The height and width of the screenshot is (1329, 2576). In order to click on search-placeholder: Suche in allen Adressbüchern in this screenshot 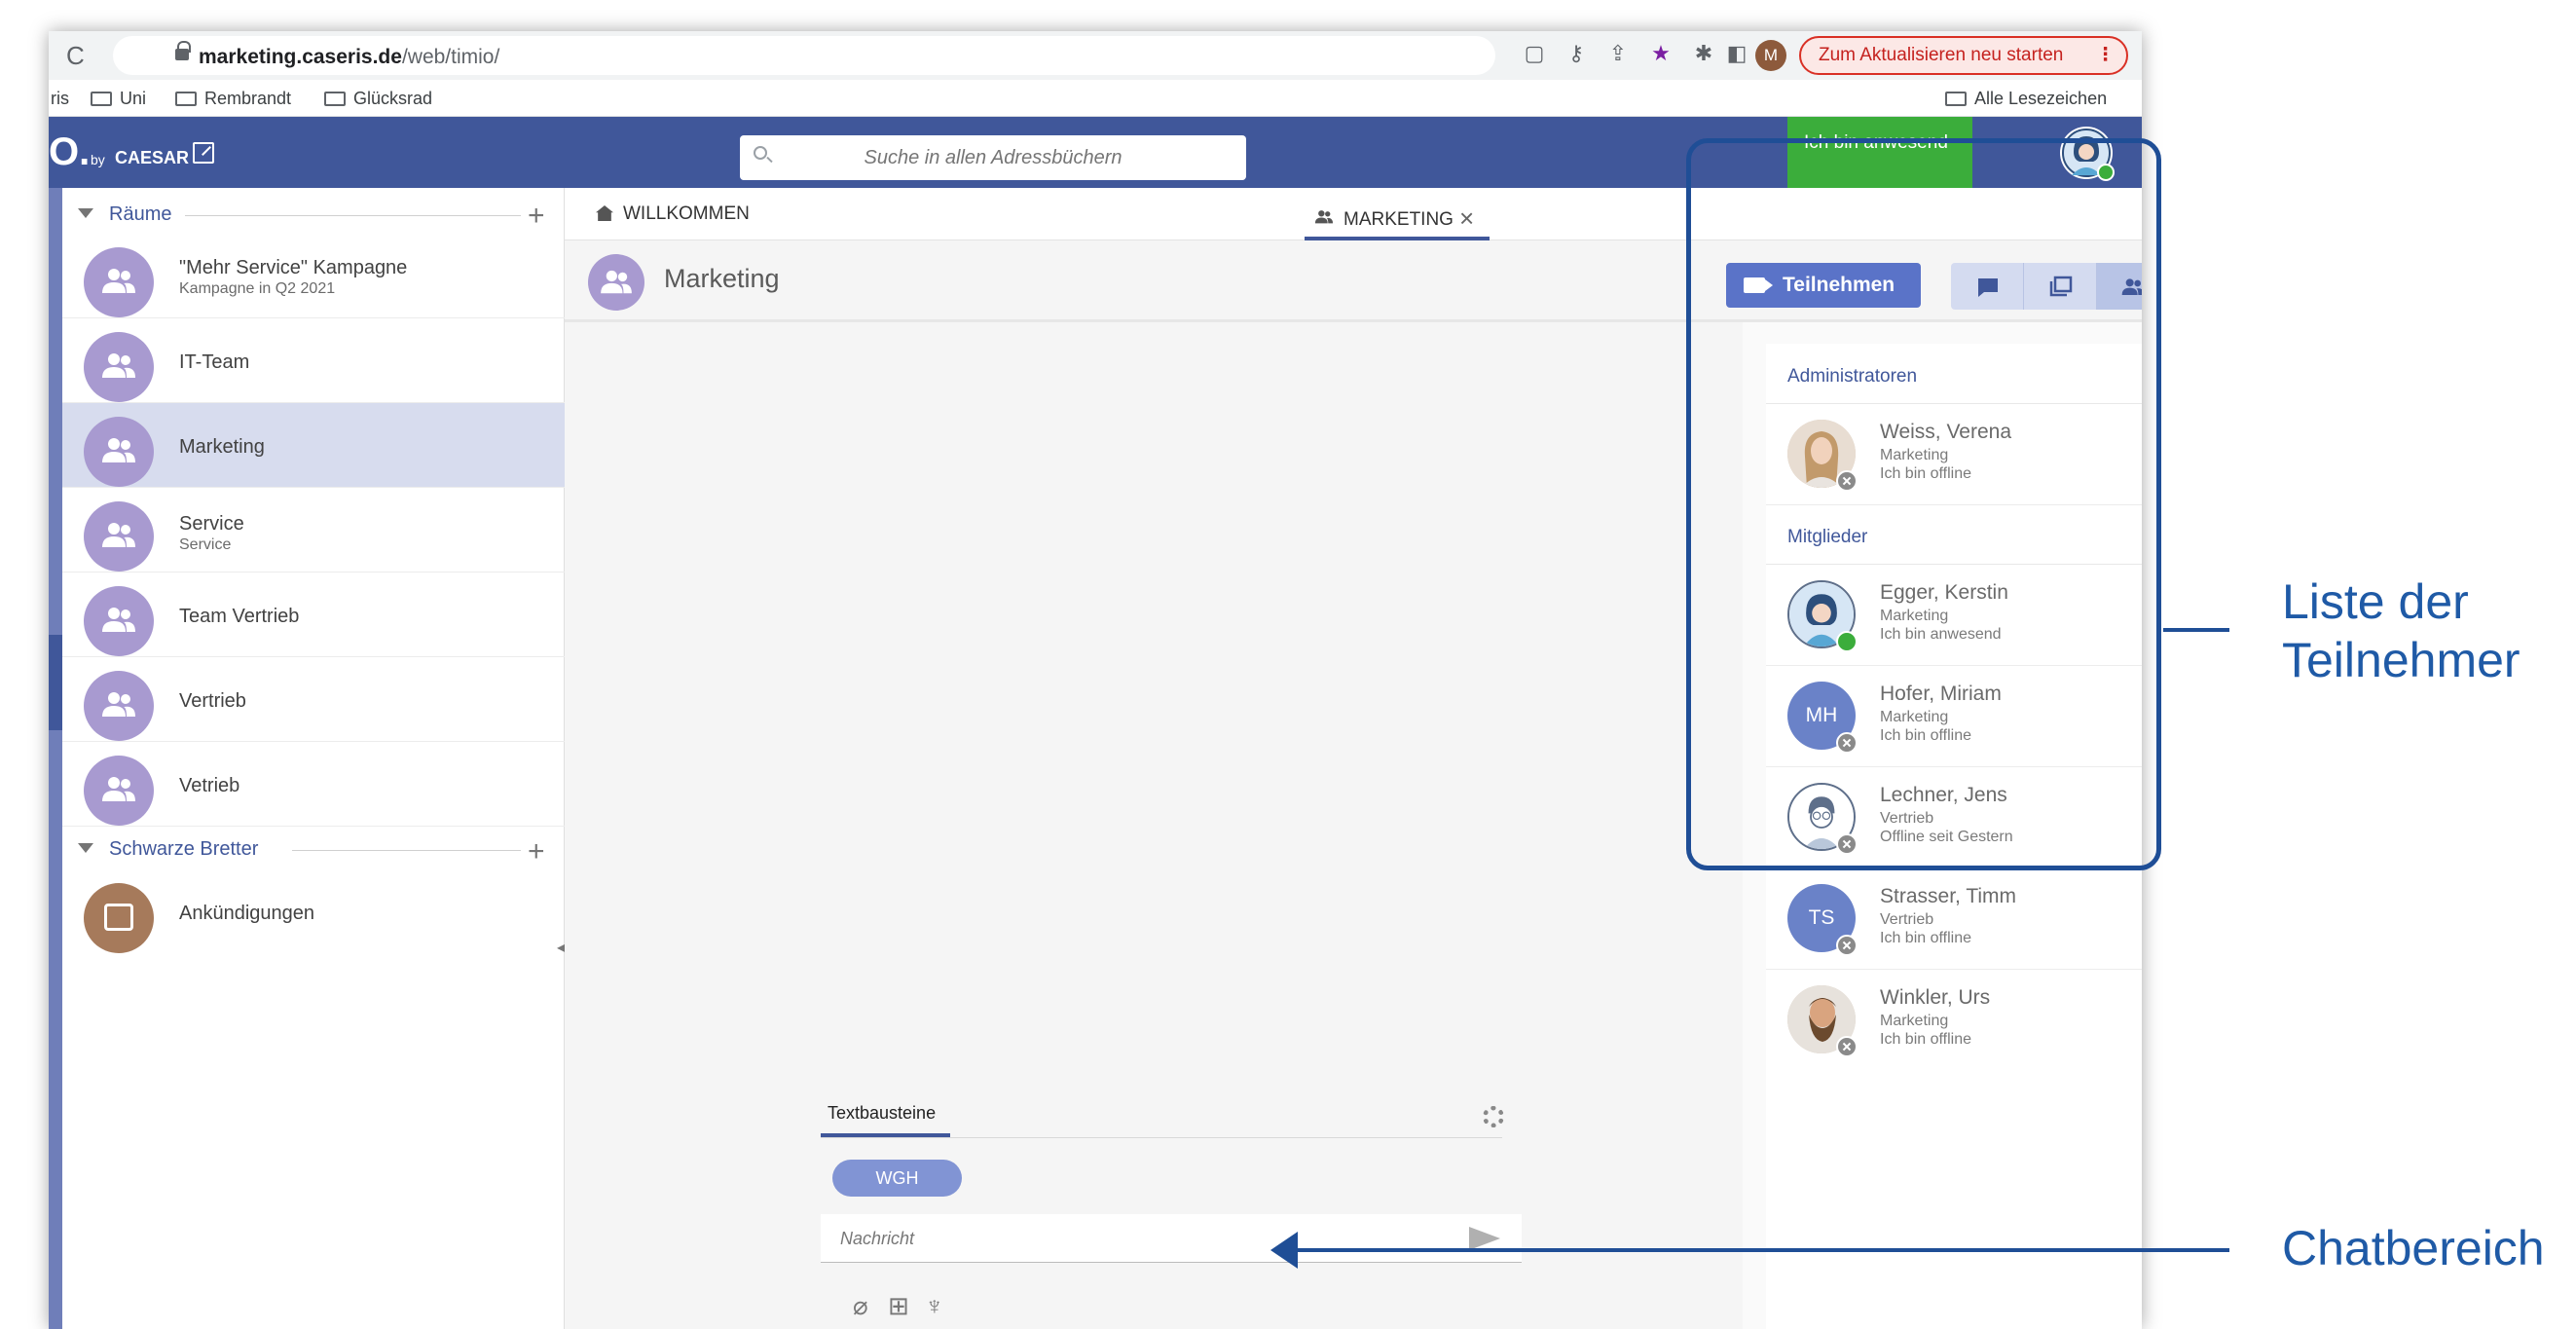, I will do `click(993, 157)`.